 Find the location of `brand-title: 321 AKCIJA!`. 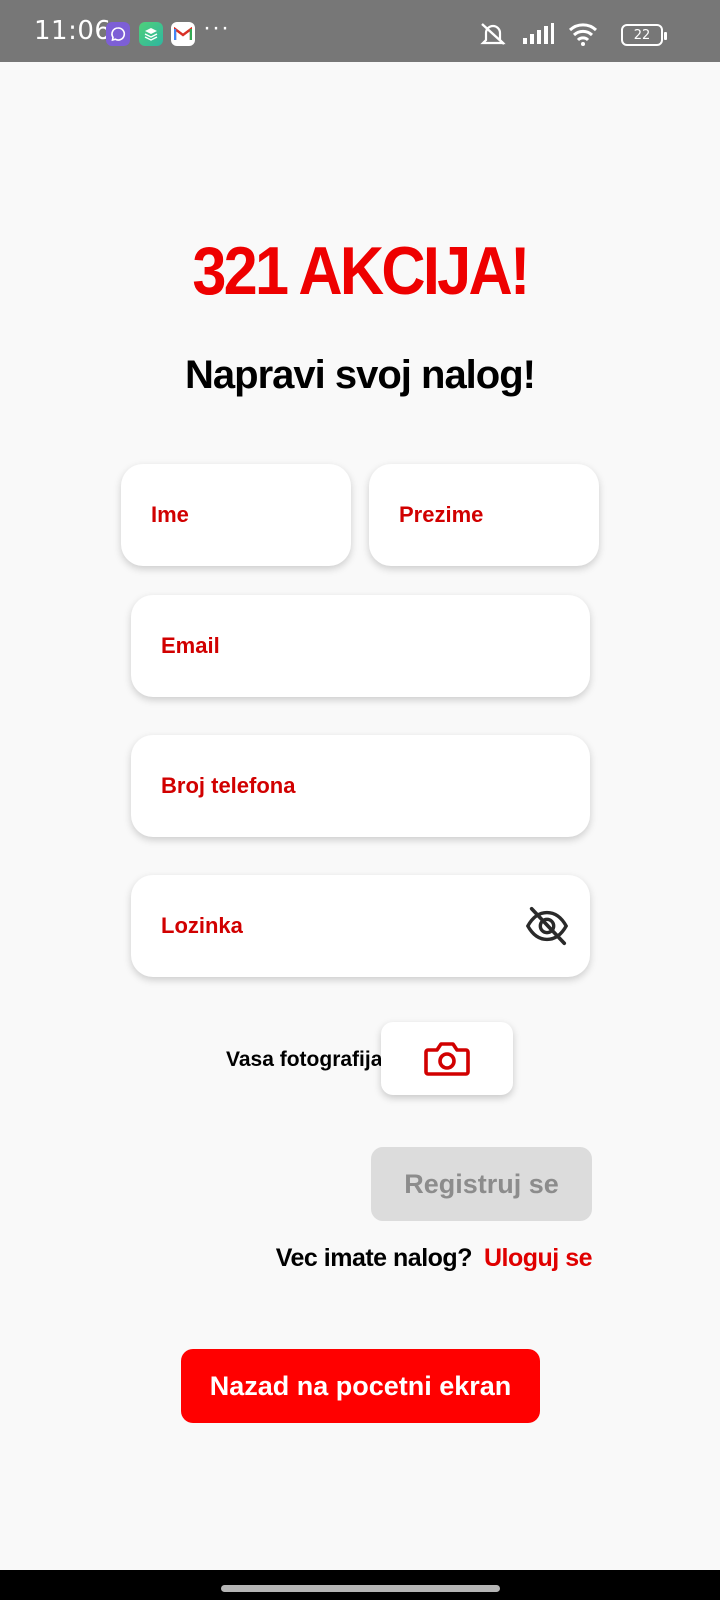

brand-title: 321 AKCIJA! is located at coordinates (361, 271).